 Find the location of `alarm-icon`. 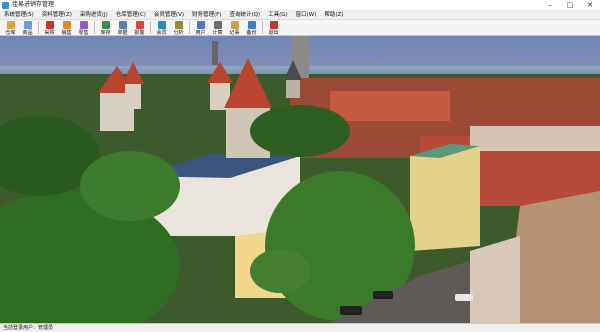

alarm-icon is located at coordinates (139, 25).